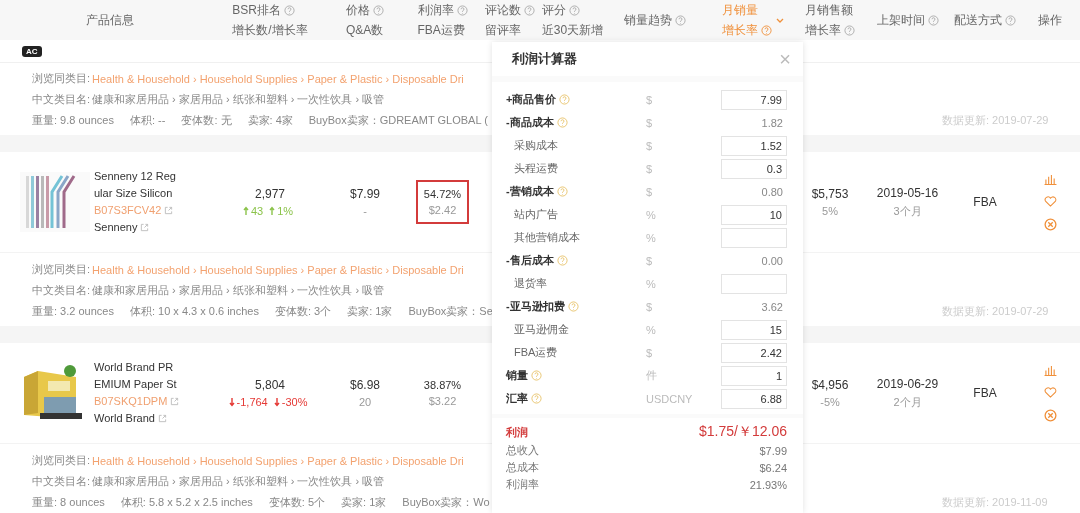 The width and height of the screenshot is (1080, 513). What do you see at coordinates (450, 311) in the screenshot?
I see `spec-text: BuyBox卖家：Se` at bounding box center [450, 311].